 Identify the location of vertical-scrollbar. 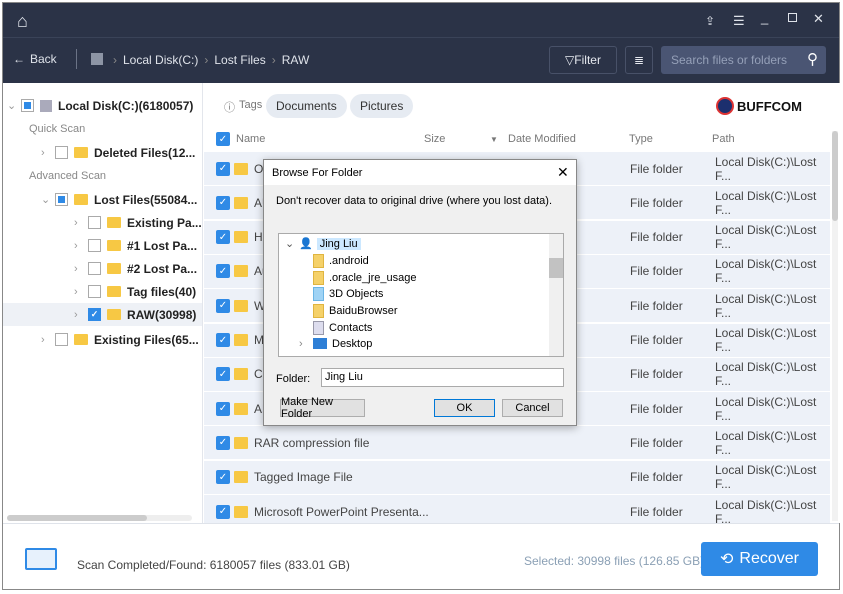
(835, 326).